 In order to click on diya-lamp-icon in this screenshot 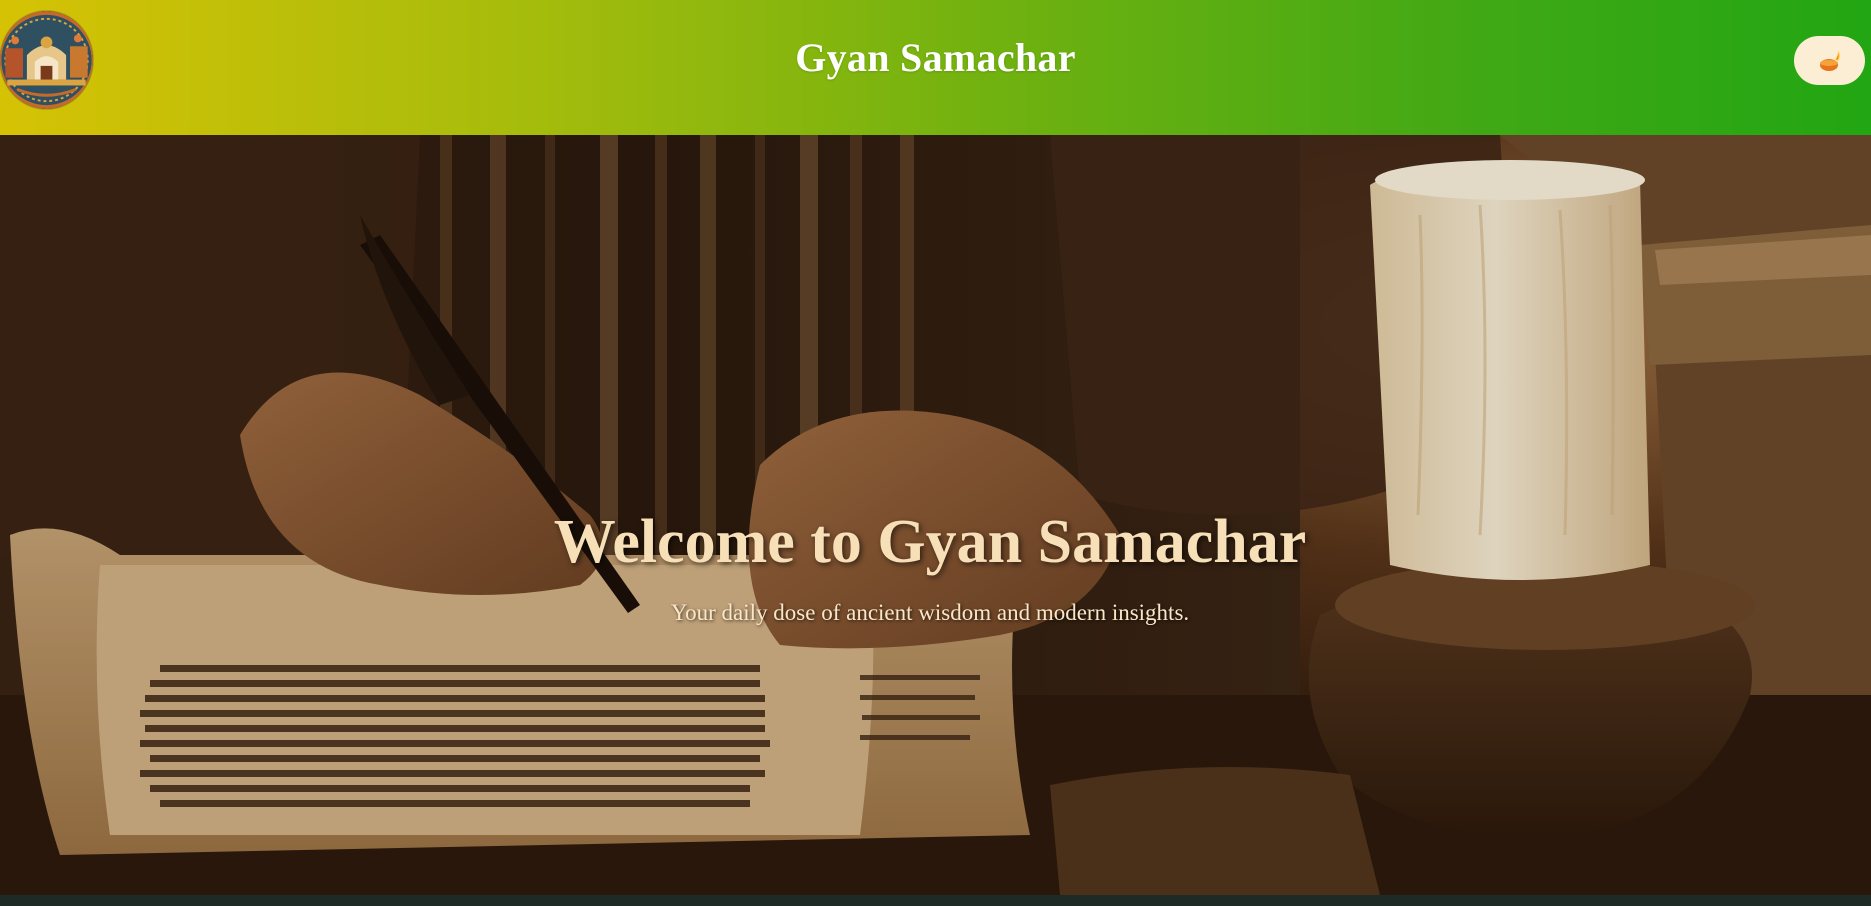, I will do `click(1829, 59)`.